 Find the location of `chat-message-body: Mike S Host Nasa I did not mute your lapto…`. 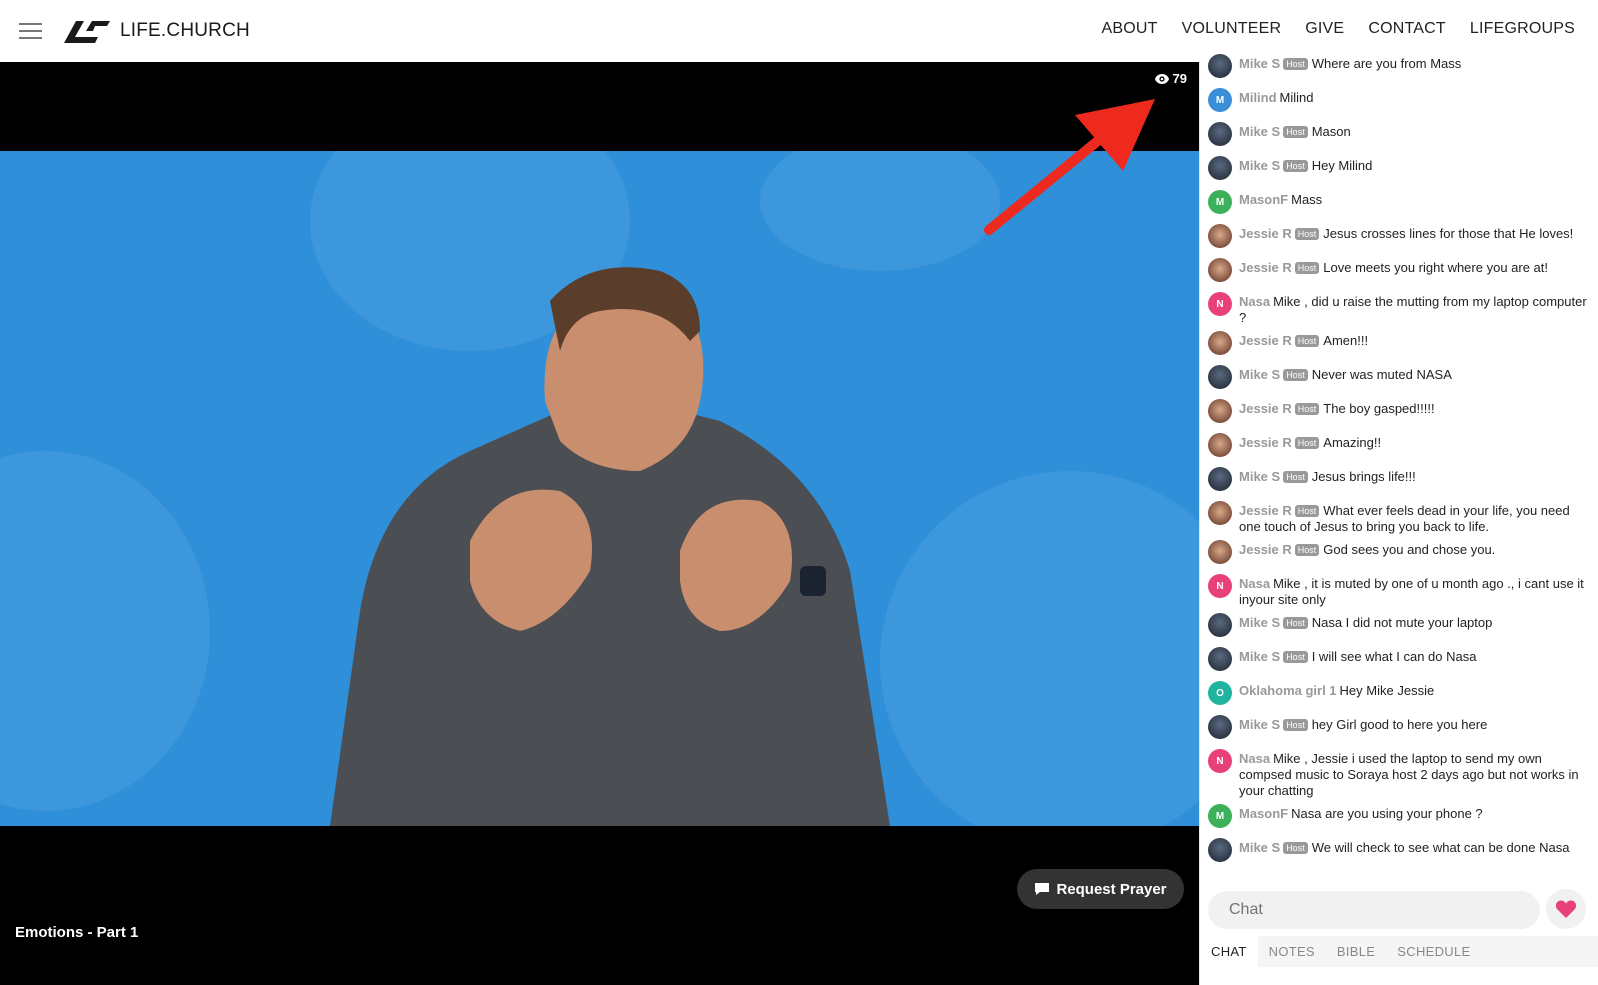

chat-message-body: Mike S Host Nasa I did not mute your lapto… is located at coordinates (1365, 623).